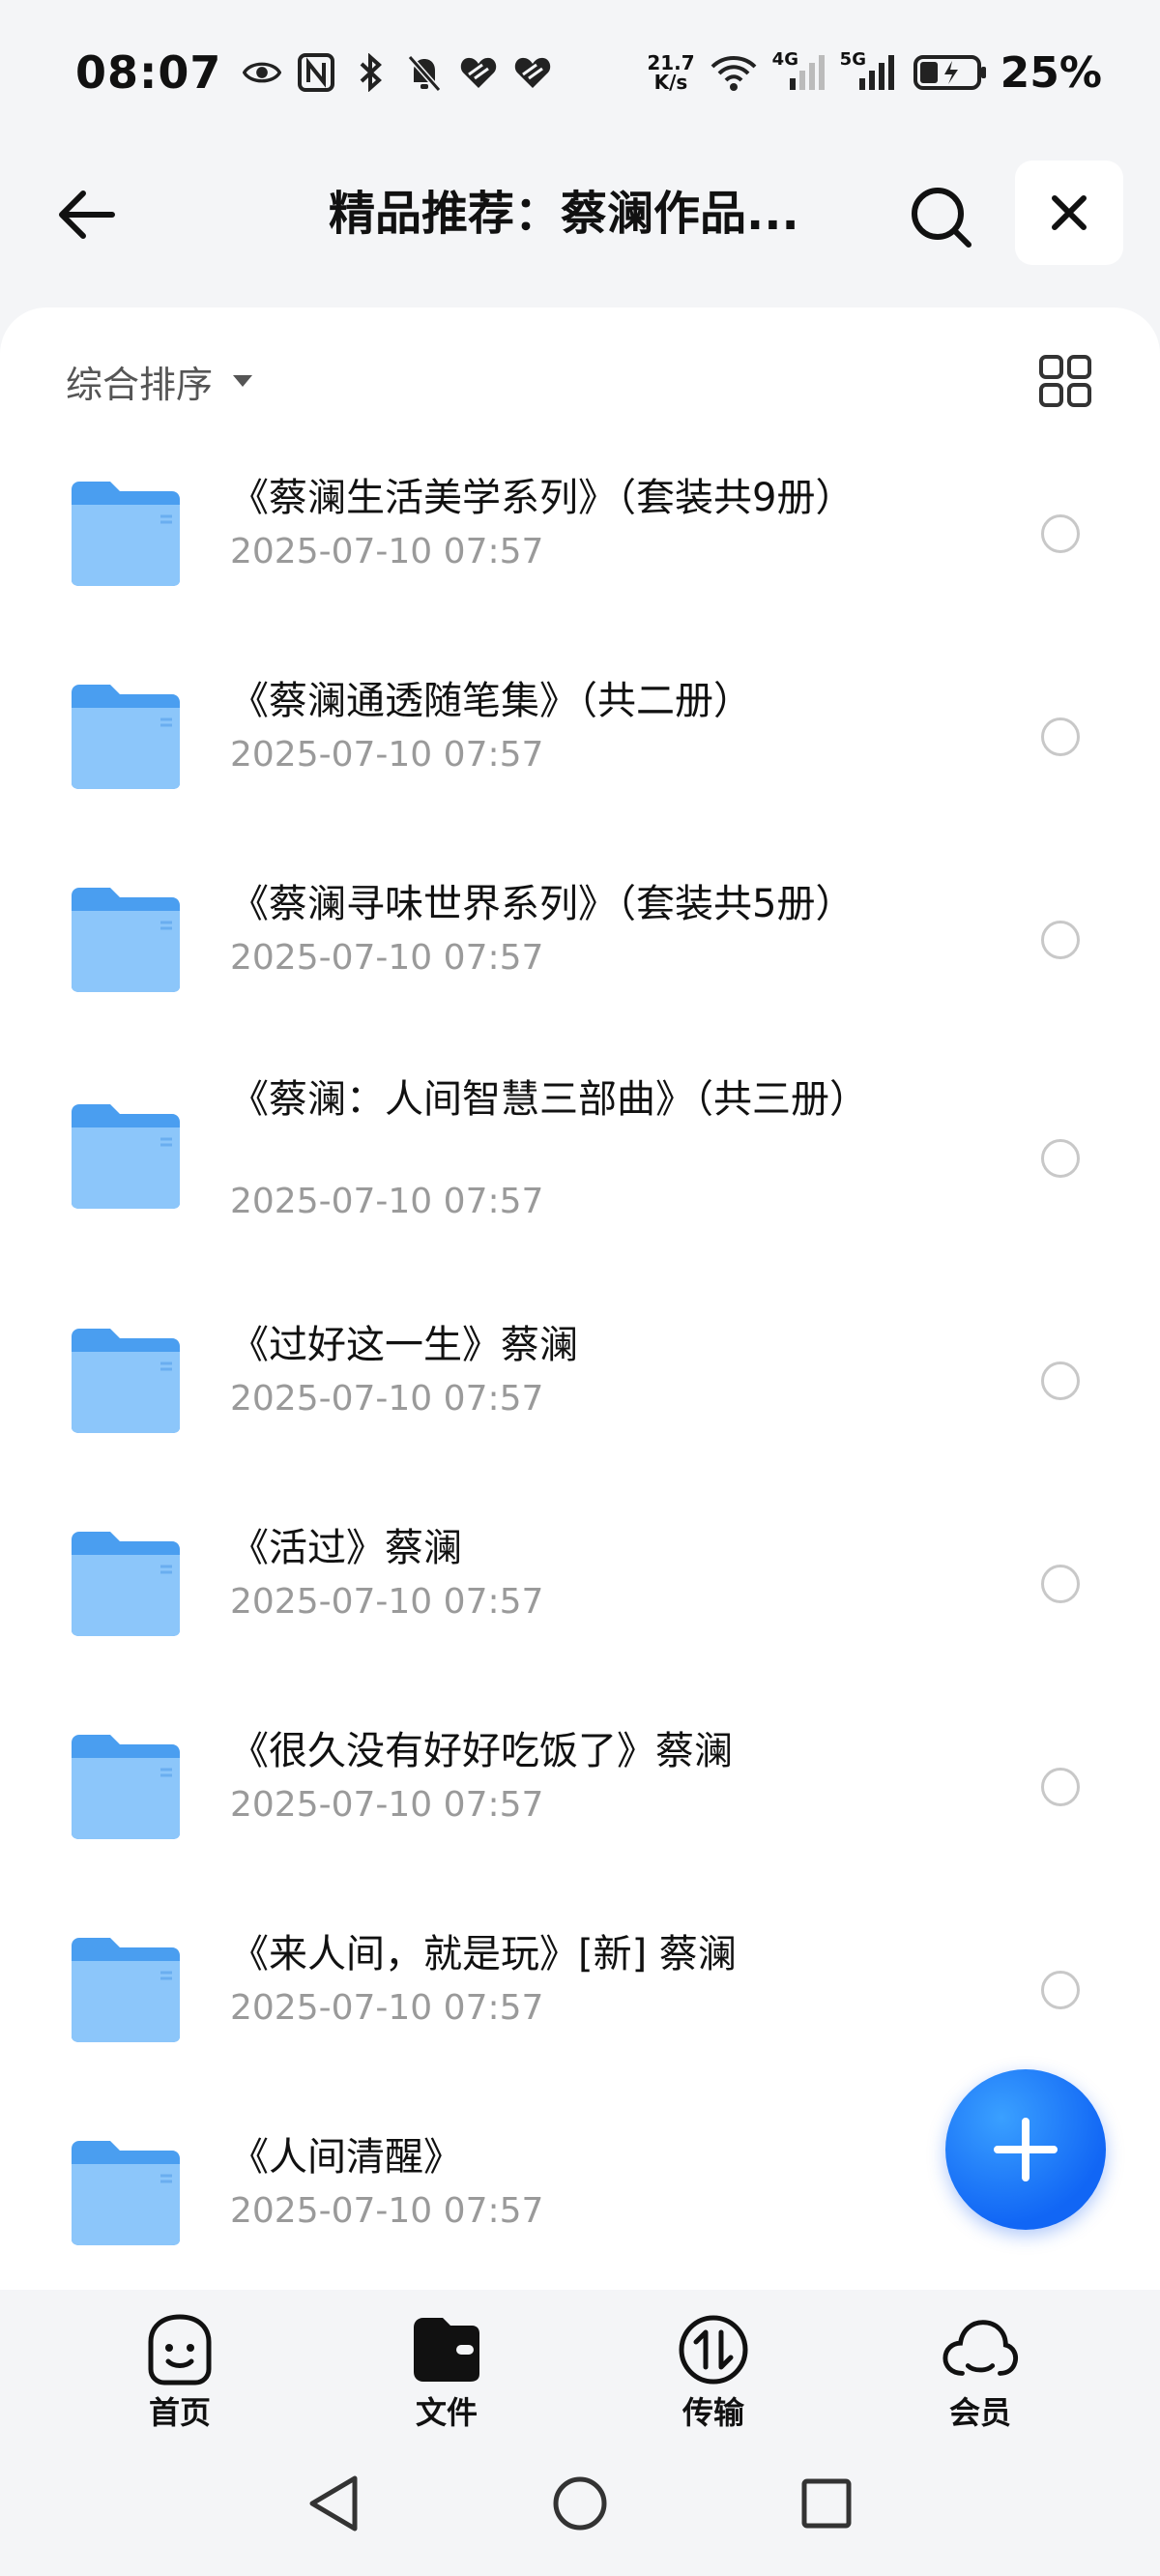  I want to click on network-speed-unit: K/s, so click(670, 82).